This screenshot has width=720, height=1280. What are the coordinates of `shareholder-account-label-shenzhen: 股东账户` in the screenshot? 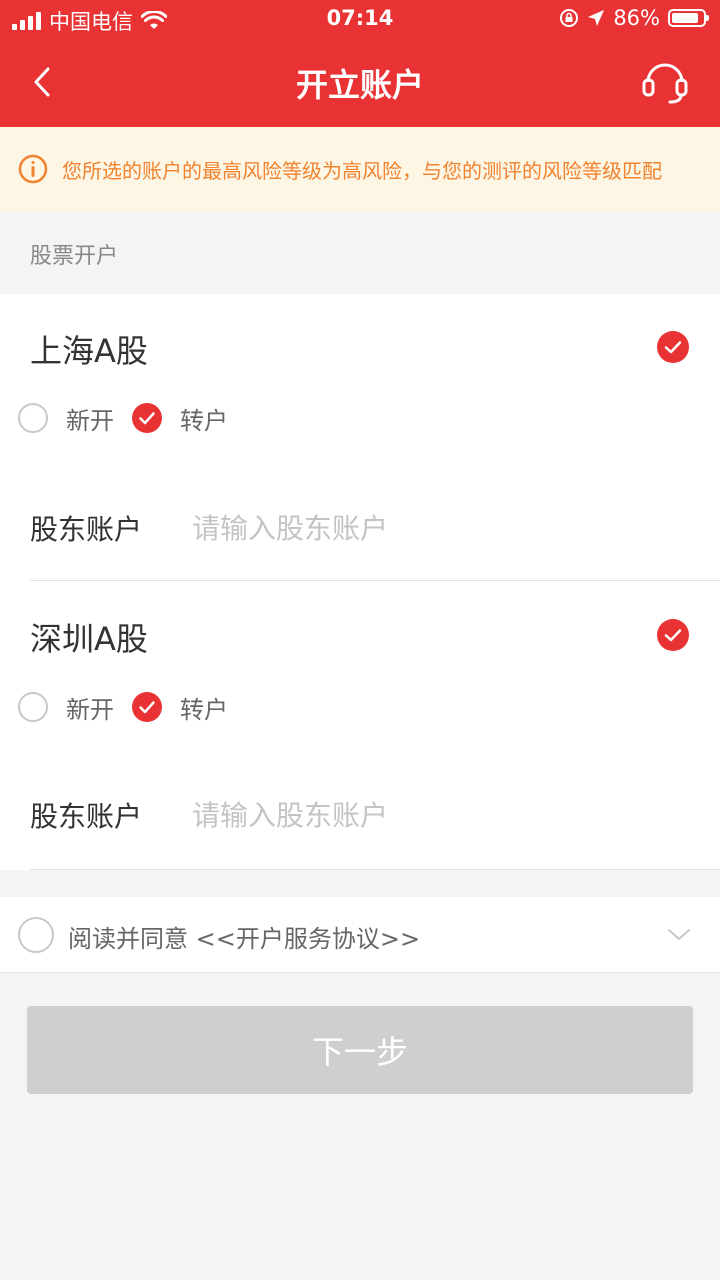 It's located at (86, 816).